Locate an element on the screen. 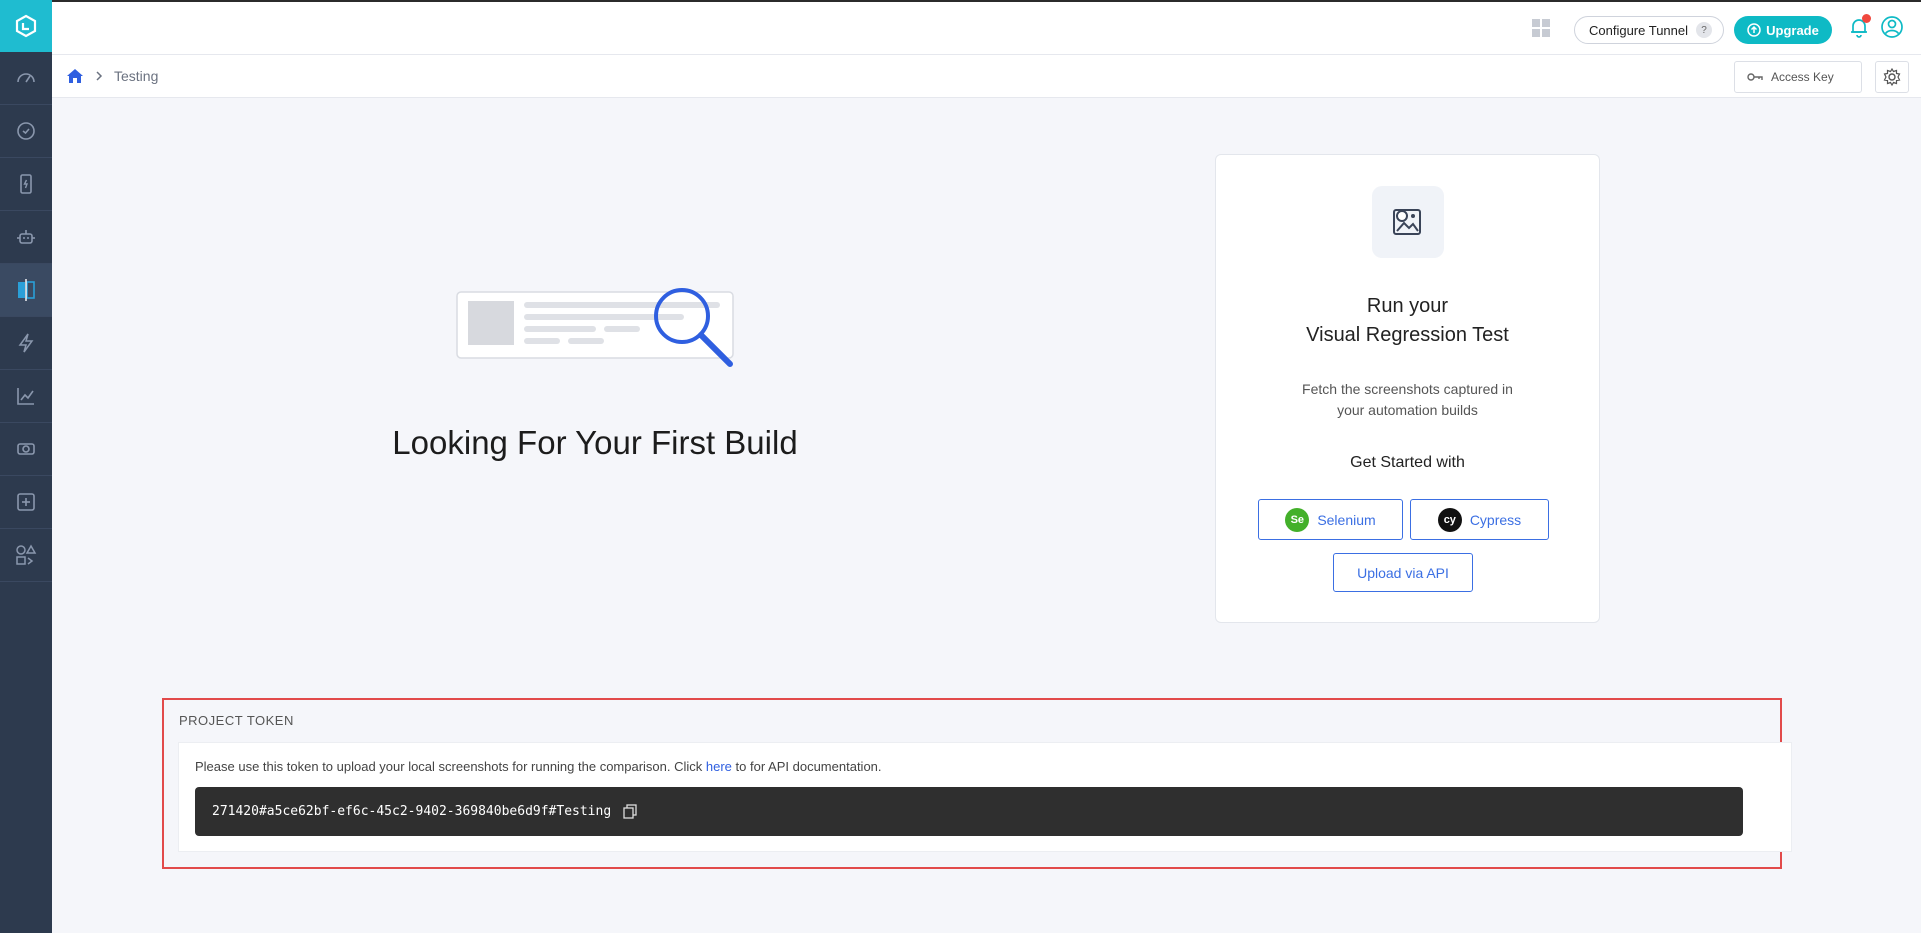 This screenshot has width=1921, height=933. cypress-button: cy Cypress is located at coordinates (1479, 519).